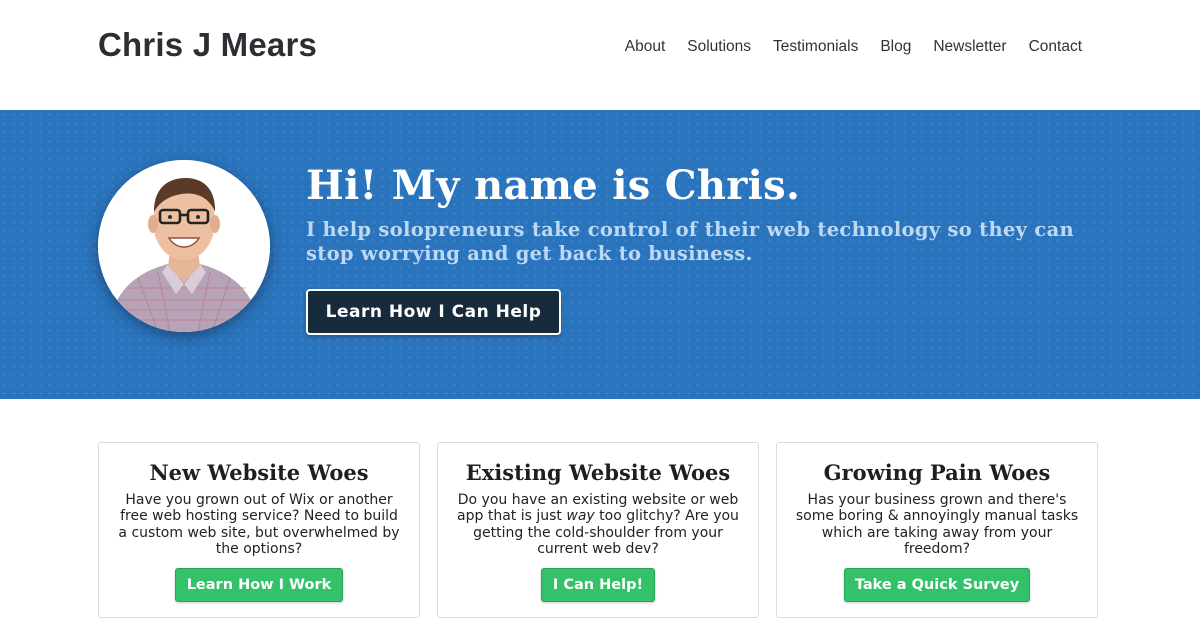 The image size is (1200, 630). What do you see at coordinates (259, 585) in the screenshot?
I see `learn-how-i-work-button: Learn How I Work` at bounding box center [259, 585].